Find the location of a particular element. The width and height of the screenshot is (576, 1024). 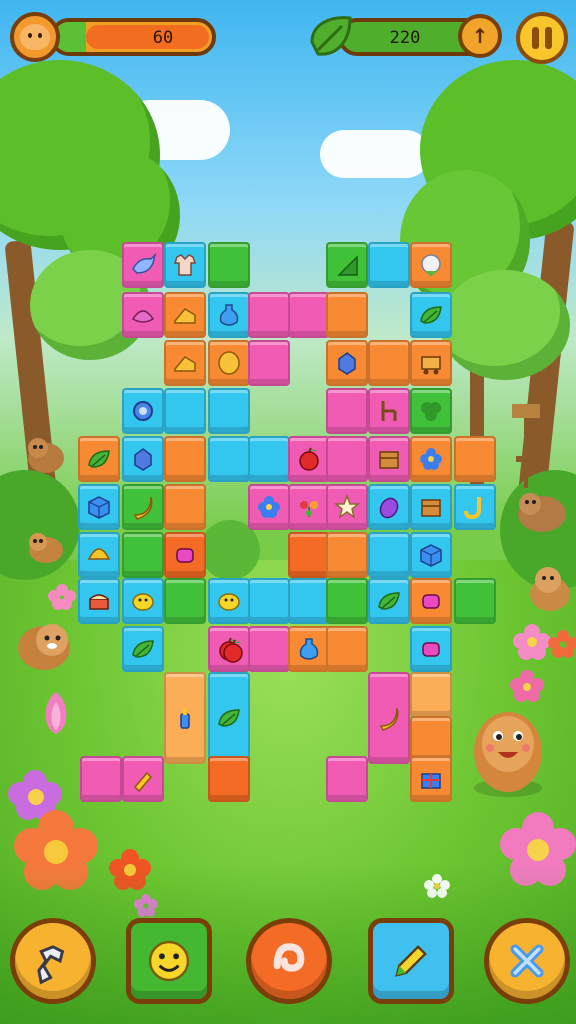

hamster-critter is located at coordinates (44, 647).